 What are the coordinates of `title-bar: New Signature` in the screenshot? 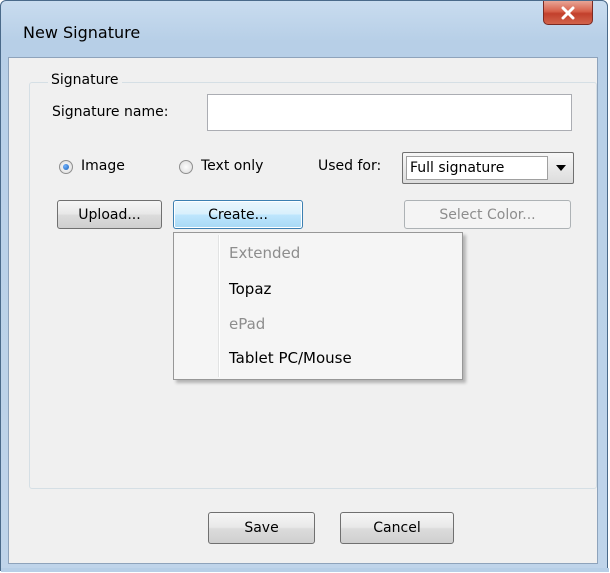 It's located at (304, 29).